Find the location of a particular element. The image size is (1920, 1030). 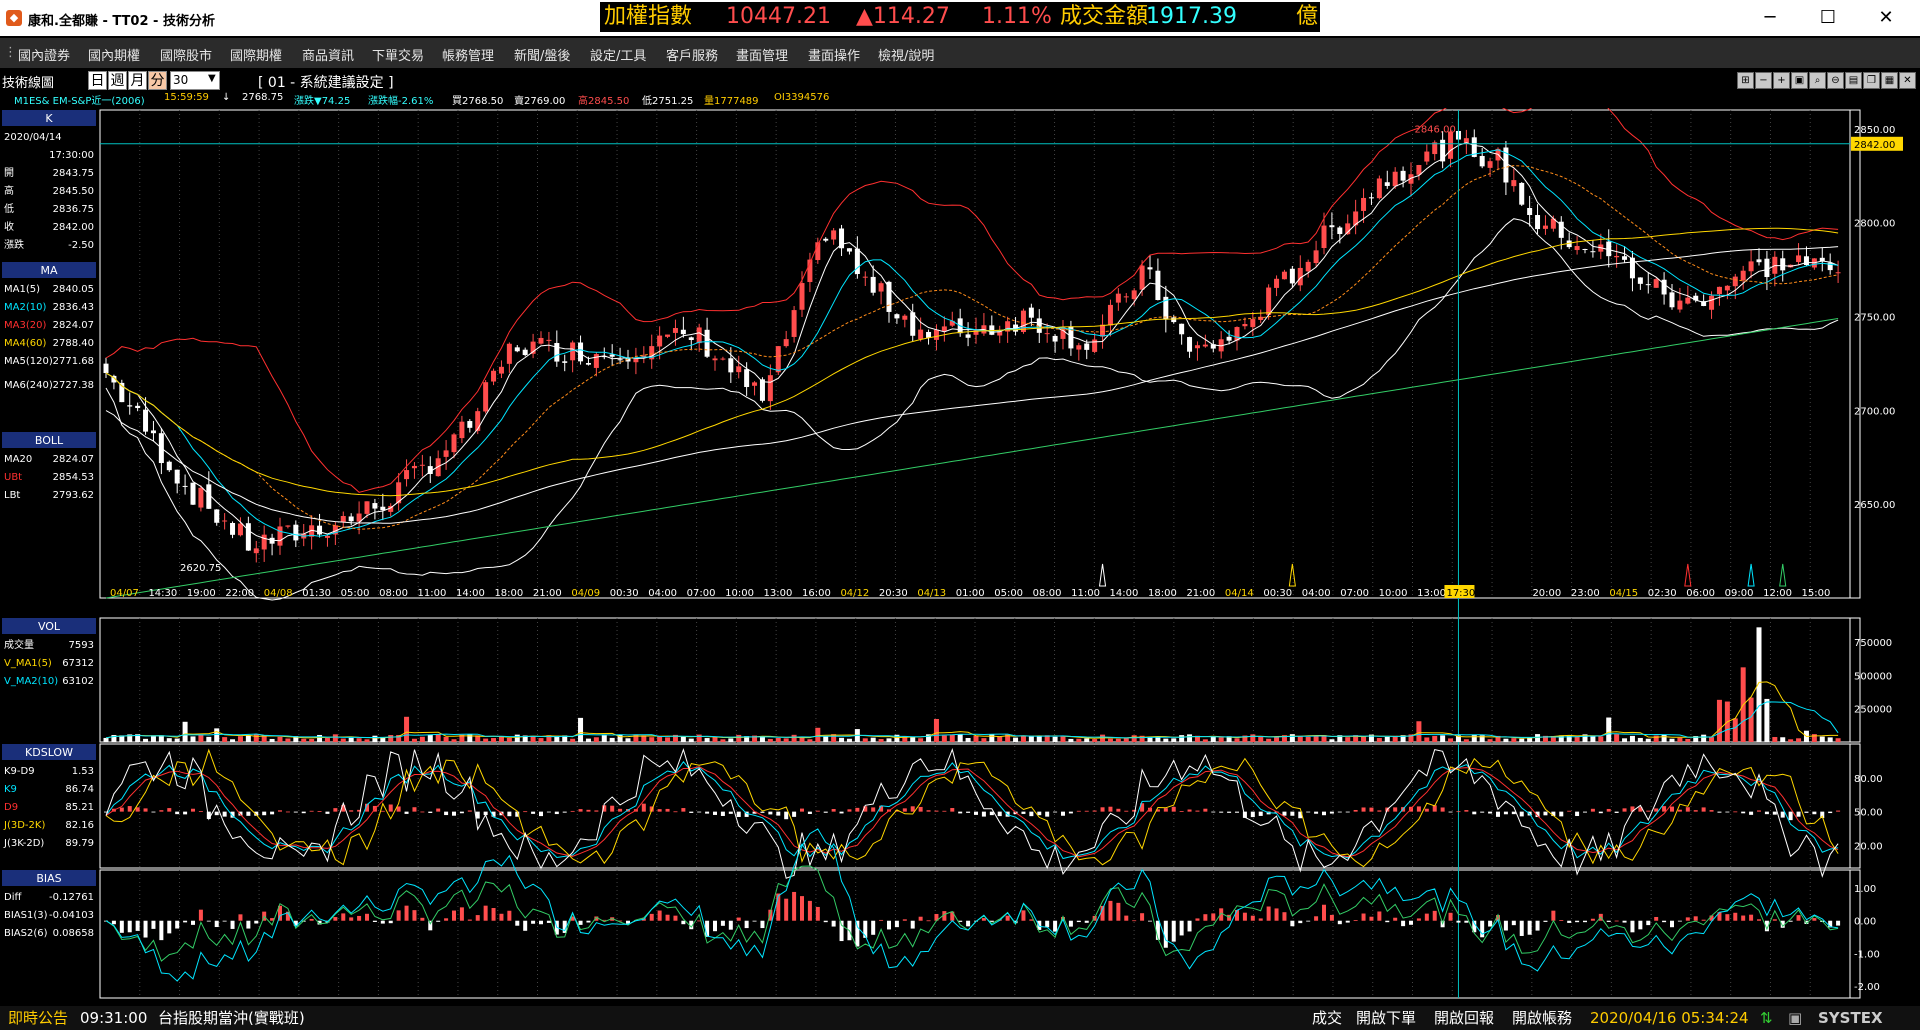

maximize-button: ☐ is located at coordinates (1828, 18).